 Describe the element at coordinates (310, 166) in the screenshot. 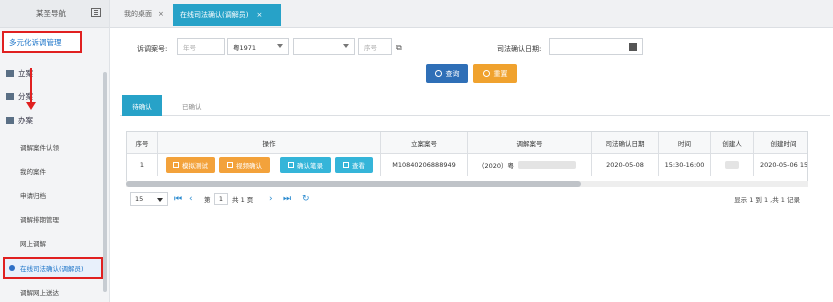

I see `button-label: 确认笔录` at that location.